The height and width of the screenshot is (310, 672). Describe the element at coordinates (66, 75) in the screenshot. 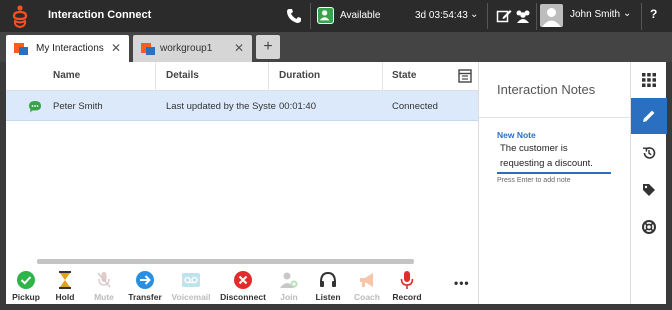

I see `column-header-name: Name` at that location.